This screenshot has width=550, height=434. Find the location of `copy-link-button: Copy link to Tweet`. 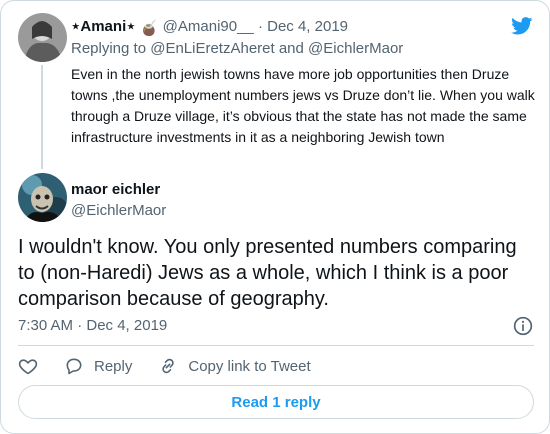

copy-link-button: Copy link to Tweet is located at coordinates (234, 366).